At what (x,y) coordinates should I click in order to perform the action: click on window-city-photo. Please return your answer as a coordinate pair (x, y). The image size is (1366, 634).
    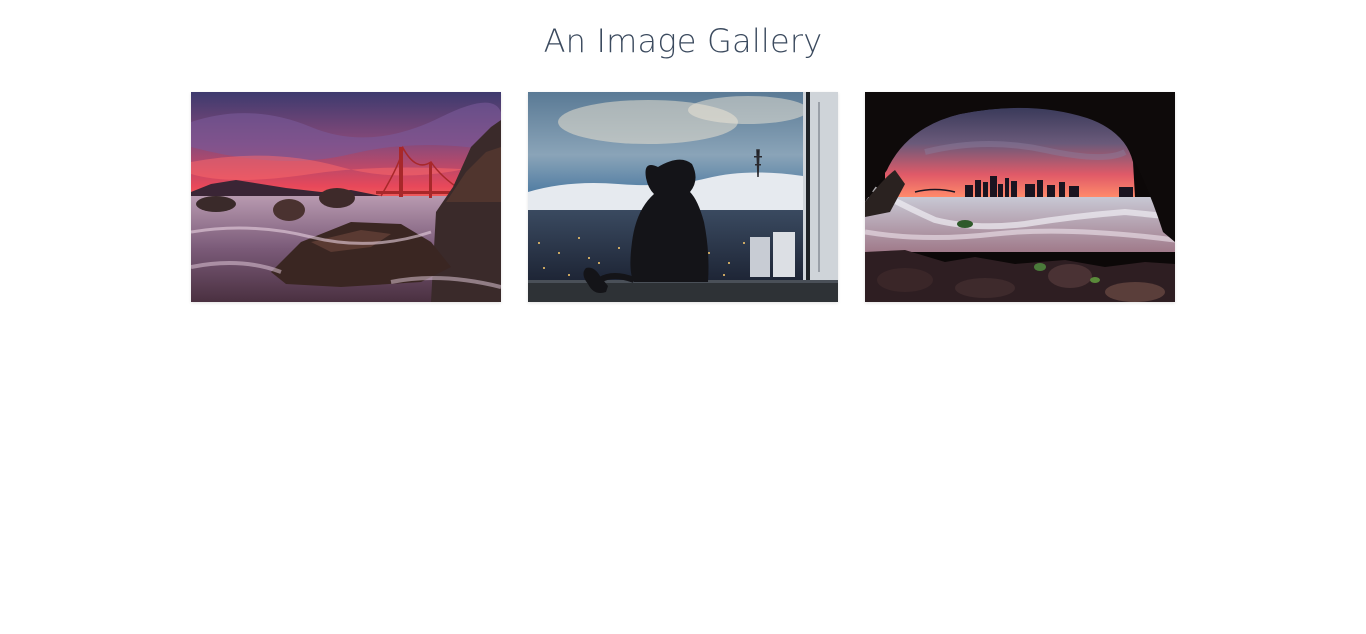
    Looking at the image, I should click on (683, 197).